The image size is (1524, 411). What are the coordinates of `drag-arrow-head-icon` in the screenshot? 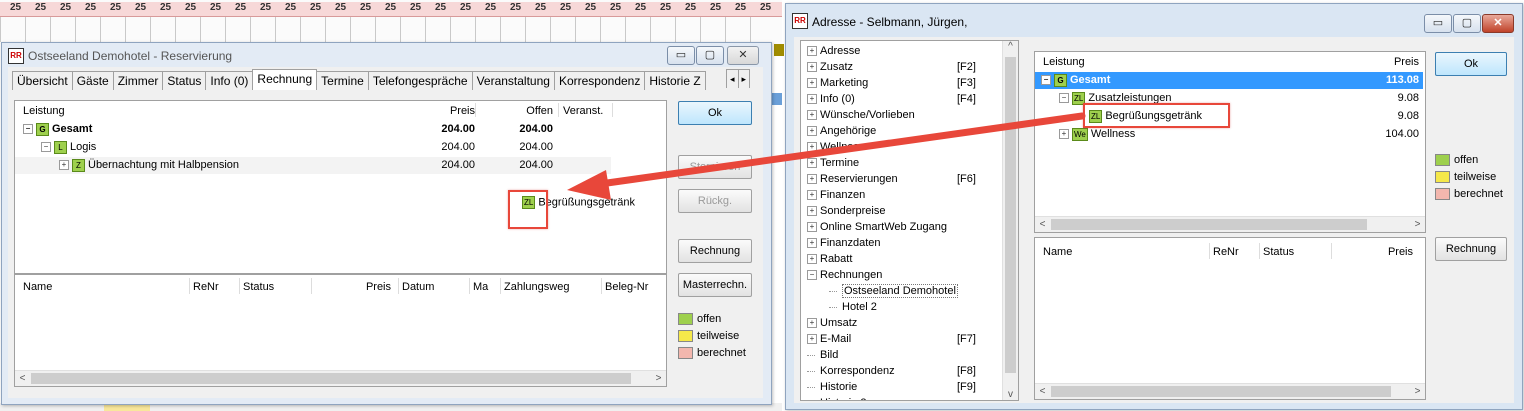 It's located at (589, 185).